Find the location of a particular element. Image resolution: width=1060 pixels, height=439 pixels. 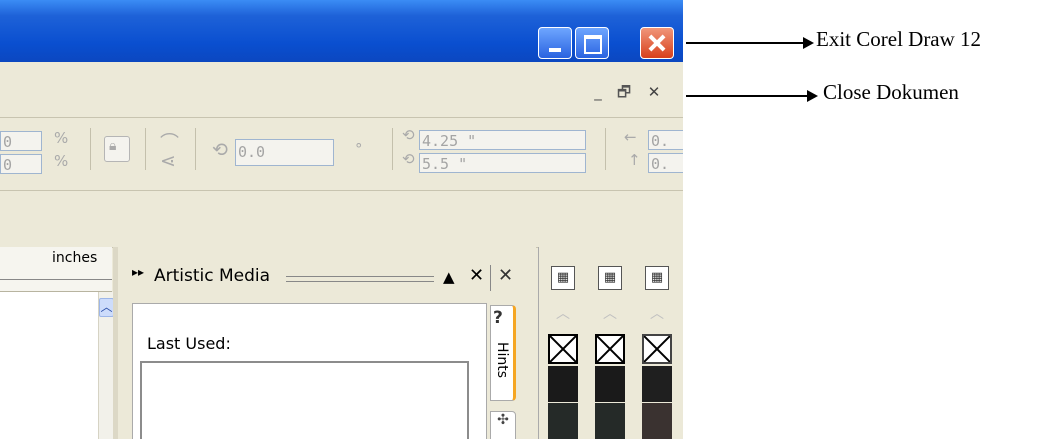

annotation-exit-corel-draw: Exit Corel Draw 12 is located at coordinates (899, 39).